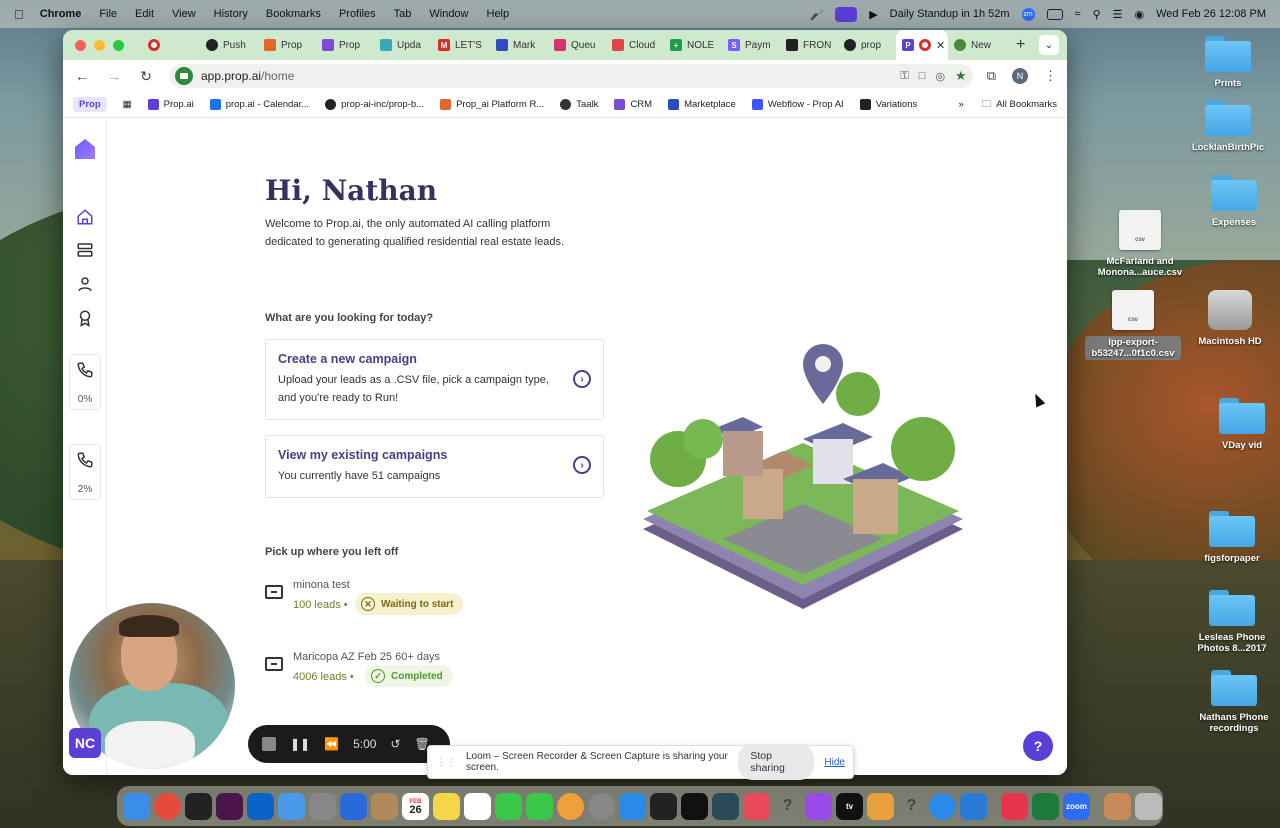 The image size is (1280, 828). I want to click on zoom-icon: zoom, so click(1076, 806).